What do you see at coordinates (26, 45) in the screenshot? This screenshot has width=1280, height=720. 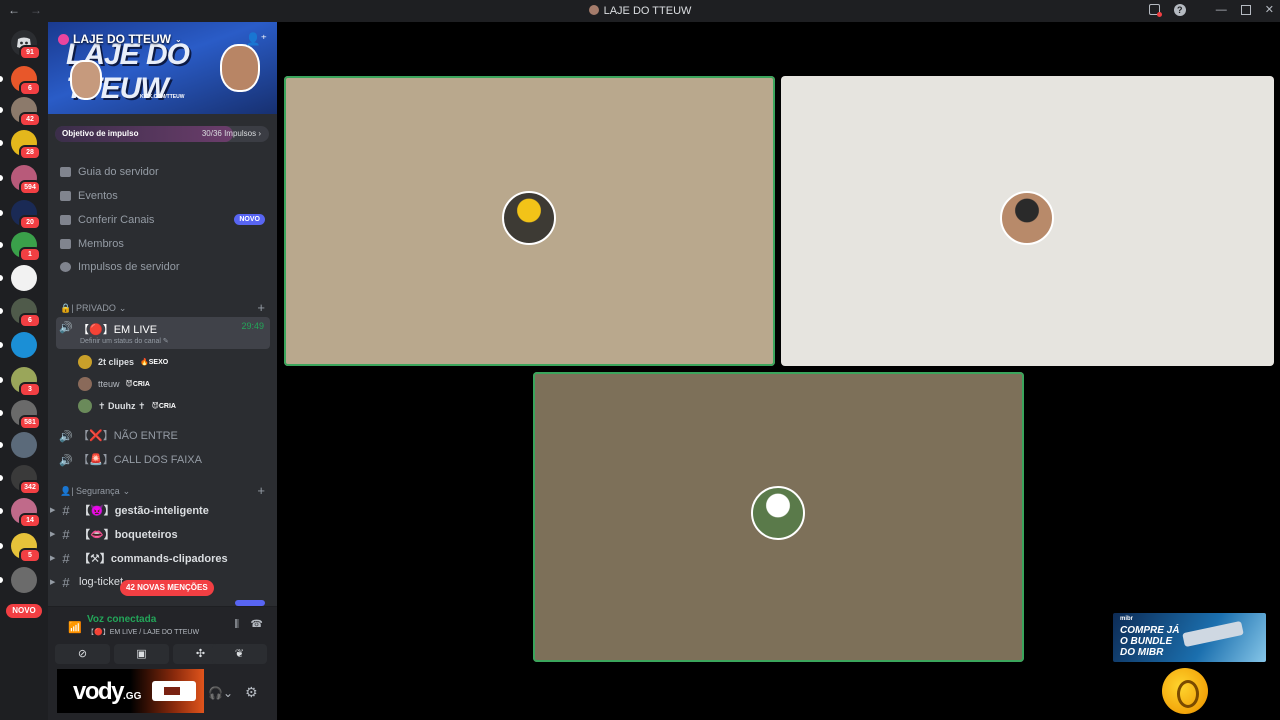 I see `direct-messages-button: 91` at bounding box center [26, 45].